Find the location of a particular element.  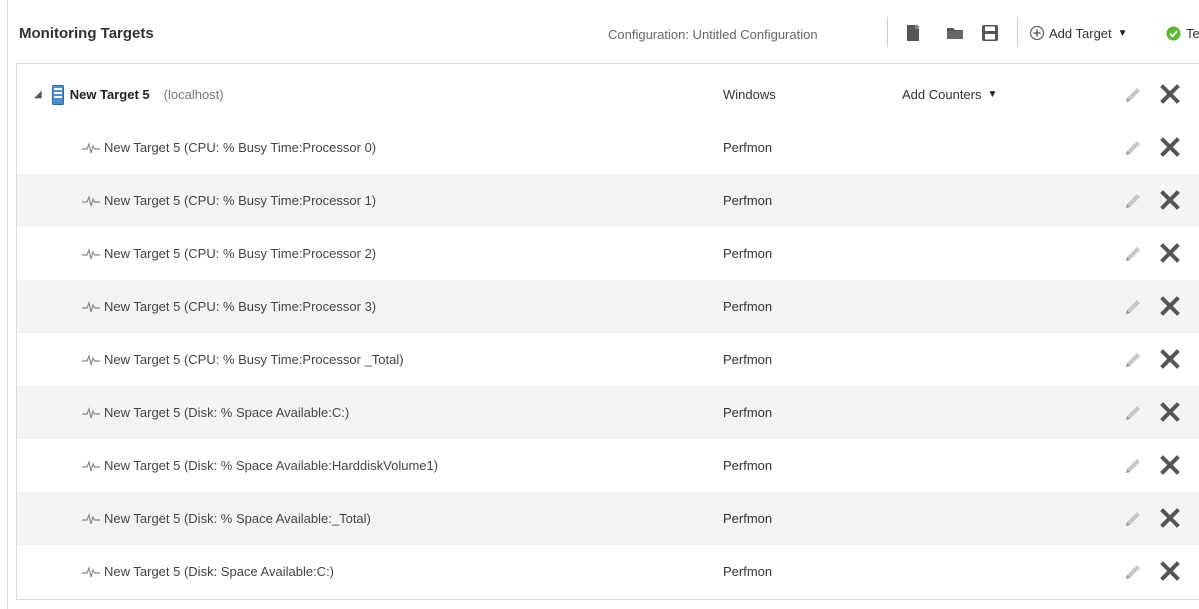

check-circle-icon is located at coordinates (1173, 33).